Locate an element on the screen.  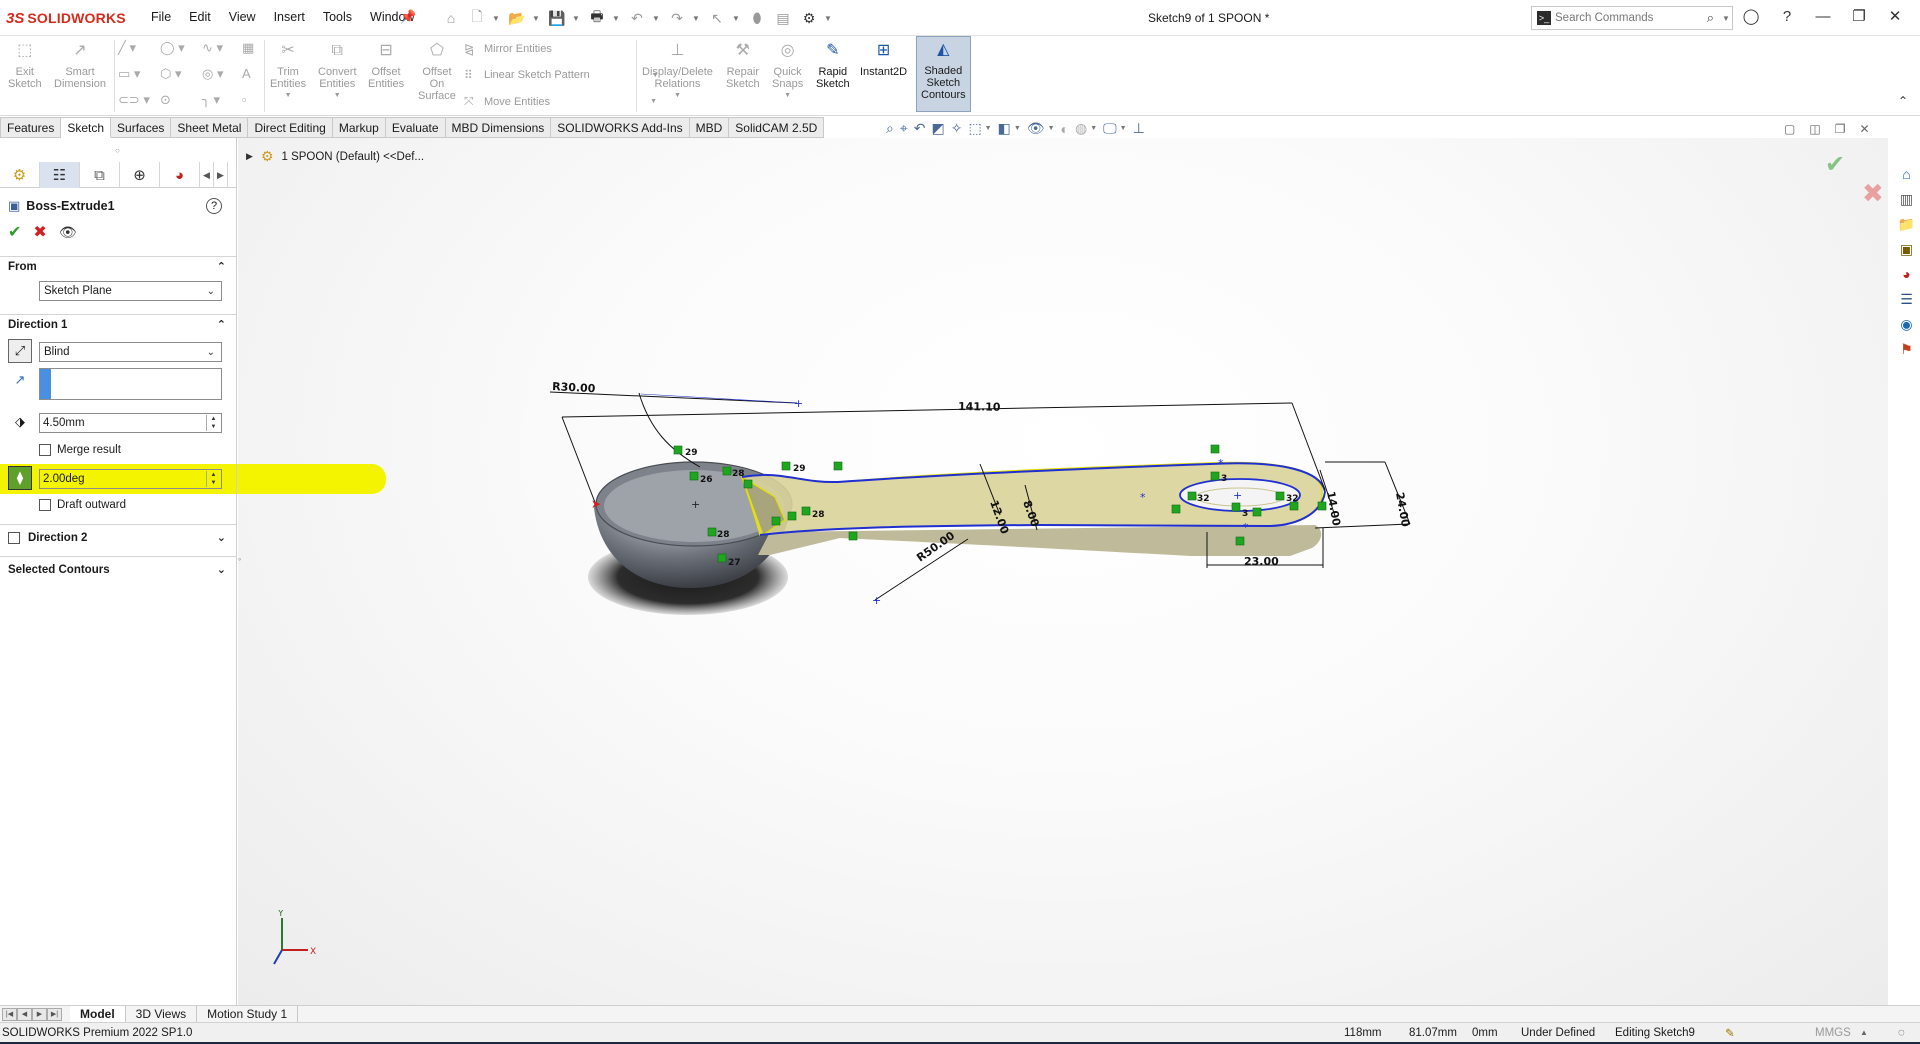
forum-icon: ◉ is located at coordinates (1907, 324).